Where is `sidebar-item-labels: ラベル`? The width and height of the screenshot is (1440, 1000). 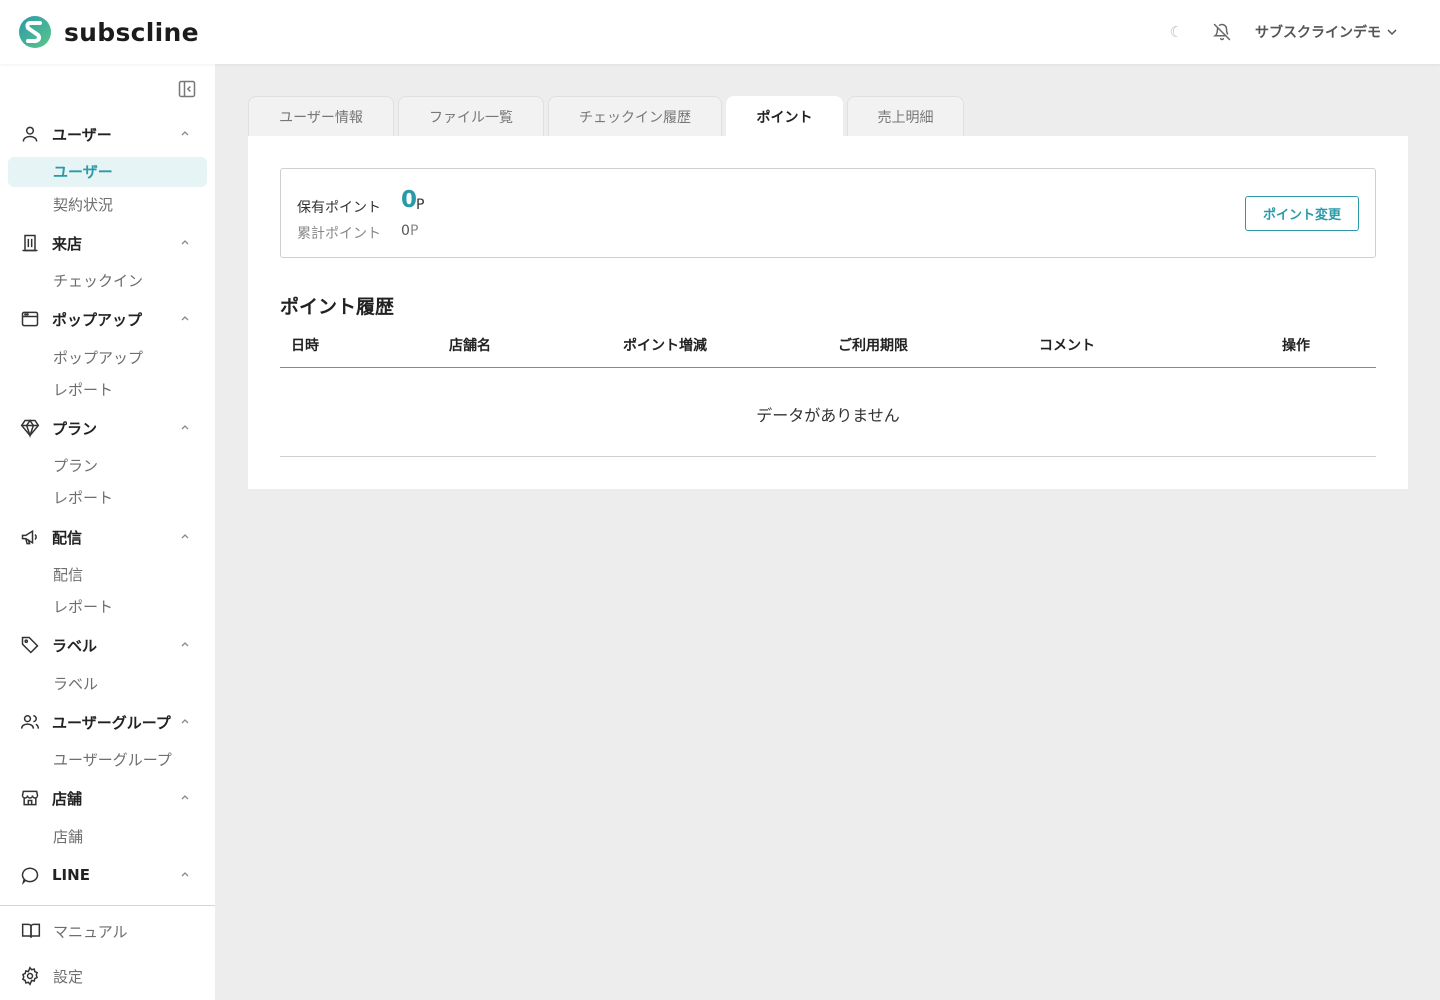
sidebar-item-labels: ラベル is located at coordinates (107, 684).